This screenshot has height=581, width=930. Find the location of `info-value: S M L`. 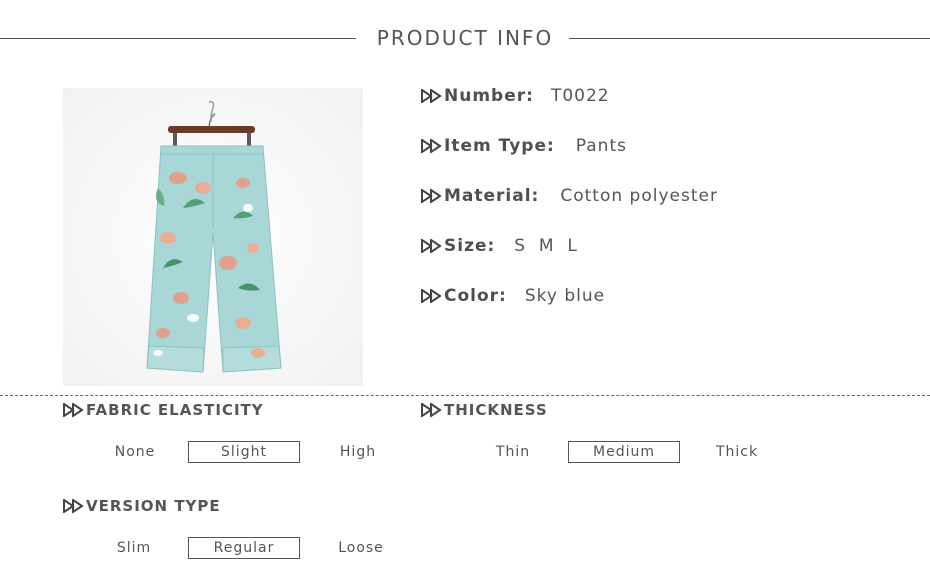

info-value: S M L is located at coordinates (546, 246).